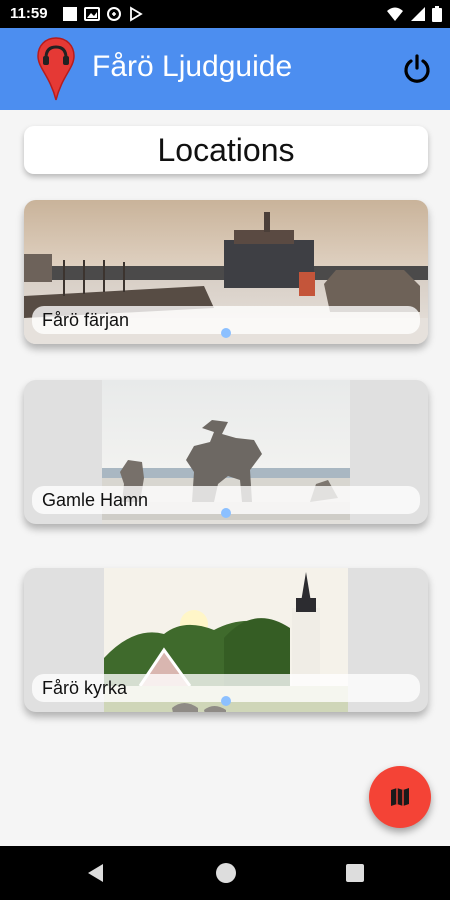 The height and width of the screenshot is (900, 450). Describe the element at coordinates (92, 14) in the screenshot. I see `photo-icon` at that location.